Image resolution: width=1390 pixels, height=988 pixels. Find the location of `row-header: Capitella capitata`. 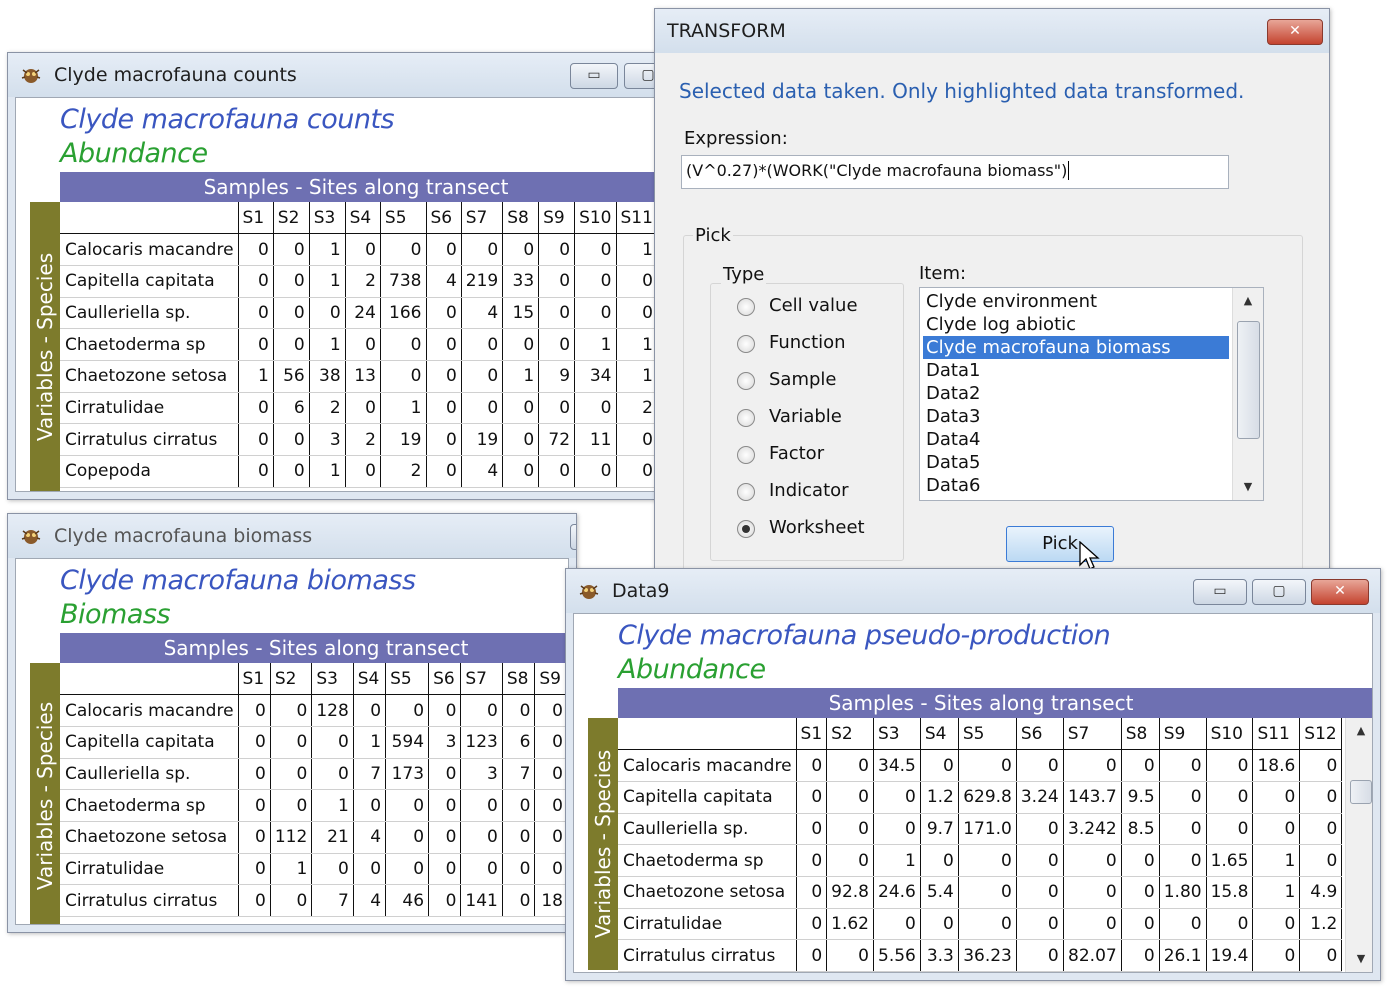

row-header: Capitella capitata is located at coordinates (149, 742).